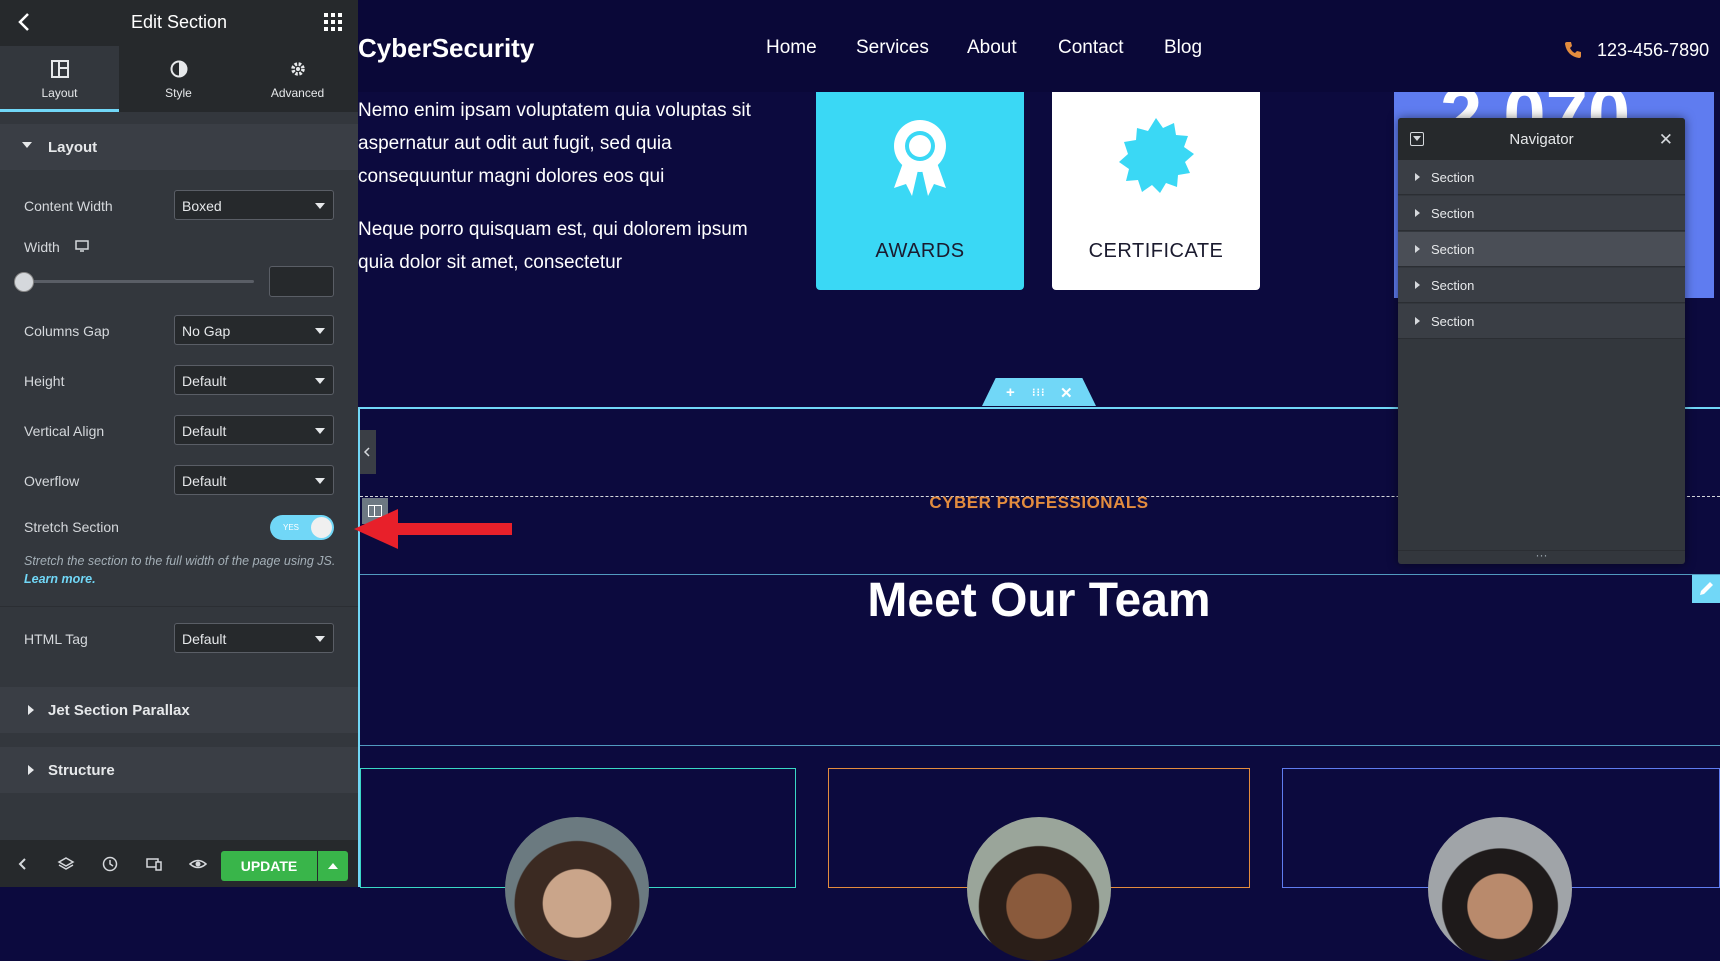 Image resolution: width=1720 pixels, height=961 pixels. I want to click on drag-handle-icon: ⁝⁝⁝, so click(1039, 392).